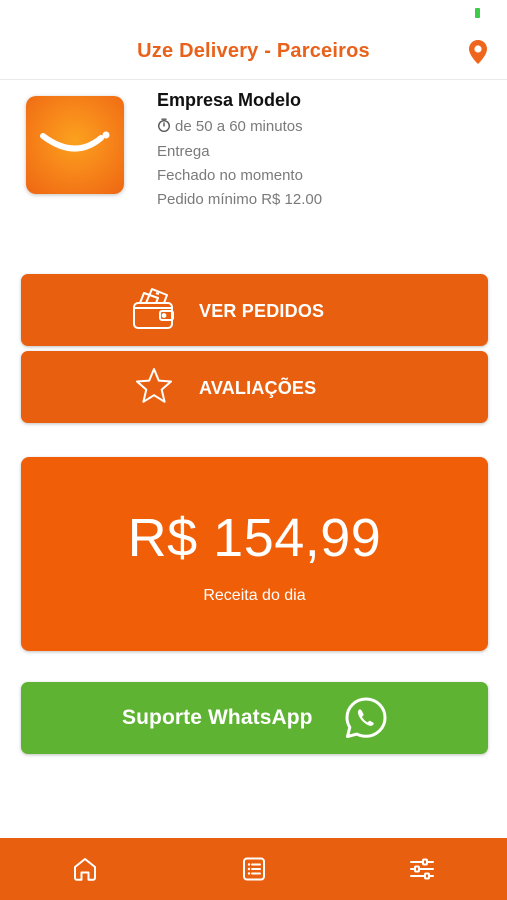  I want to click on home-icon, so click(85, 869).